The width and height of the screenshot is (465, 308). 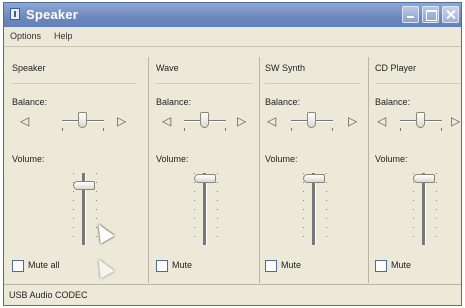 I want to click on close-button, so click(x=450, y=14).